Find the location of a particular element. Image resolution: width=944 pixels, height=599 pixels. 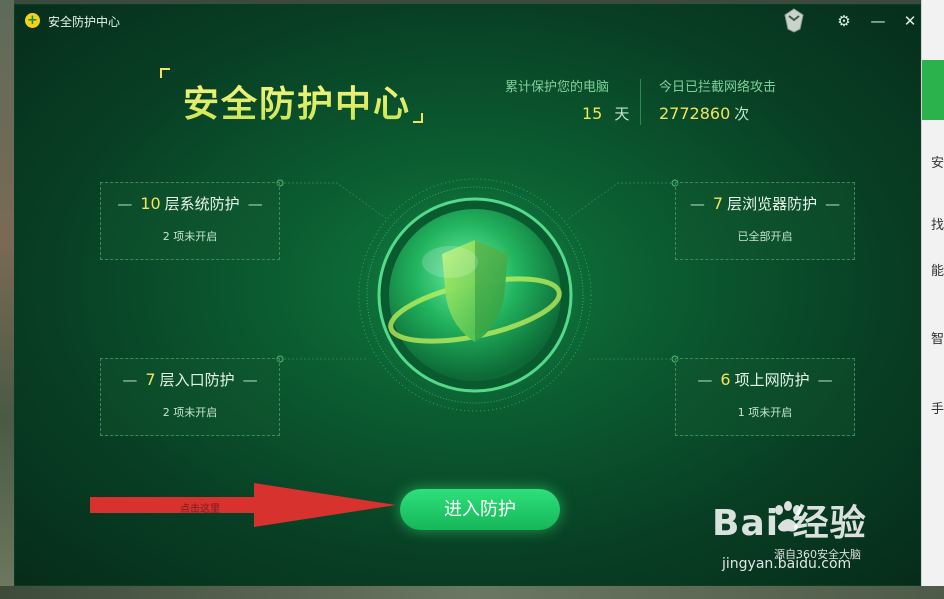

card-title: —7 层浏览器防护 — is located at coordinates (765, 203).